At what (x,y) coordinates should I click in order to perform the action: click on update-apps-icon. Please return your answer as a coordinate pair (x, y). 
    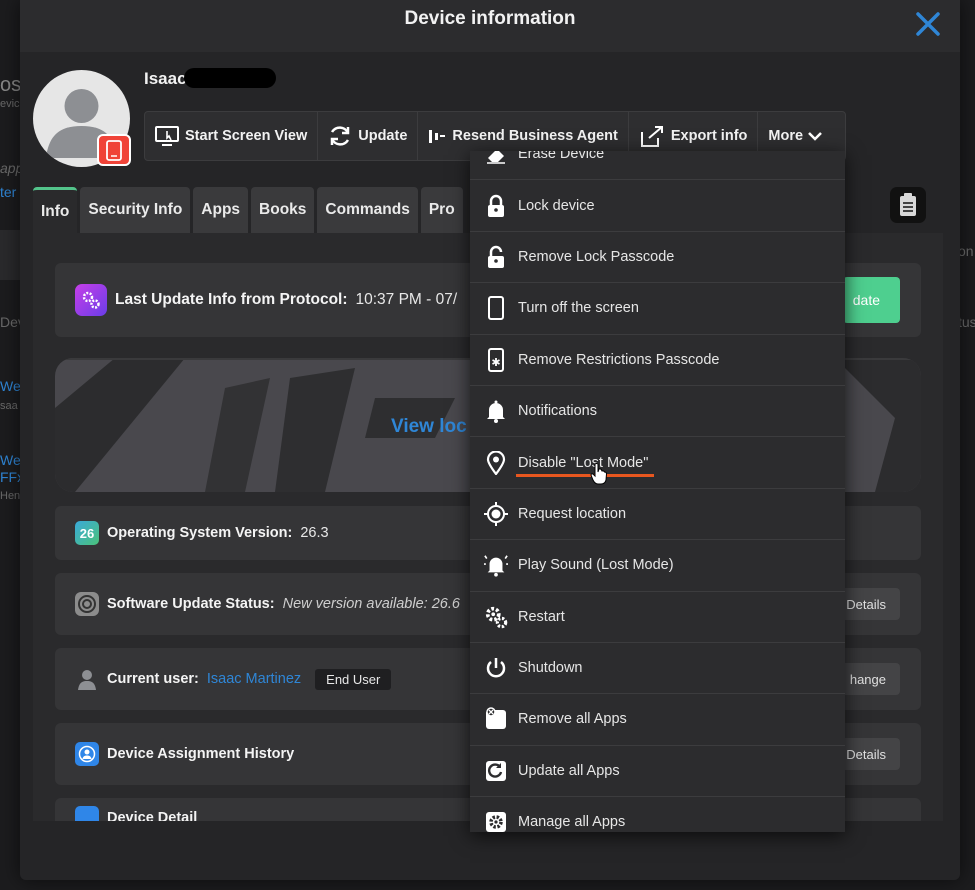
    Looking at the image, I should click on (496, 771).